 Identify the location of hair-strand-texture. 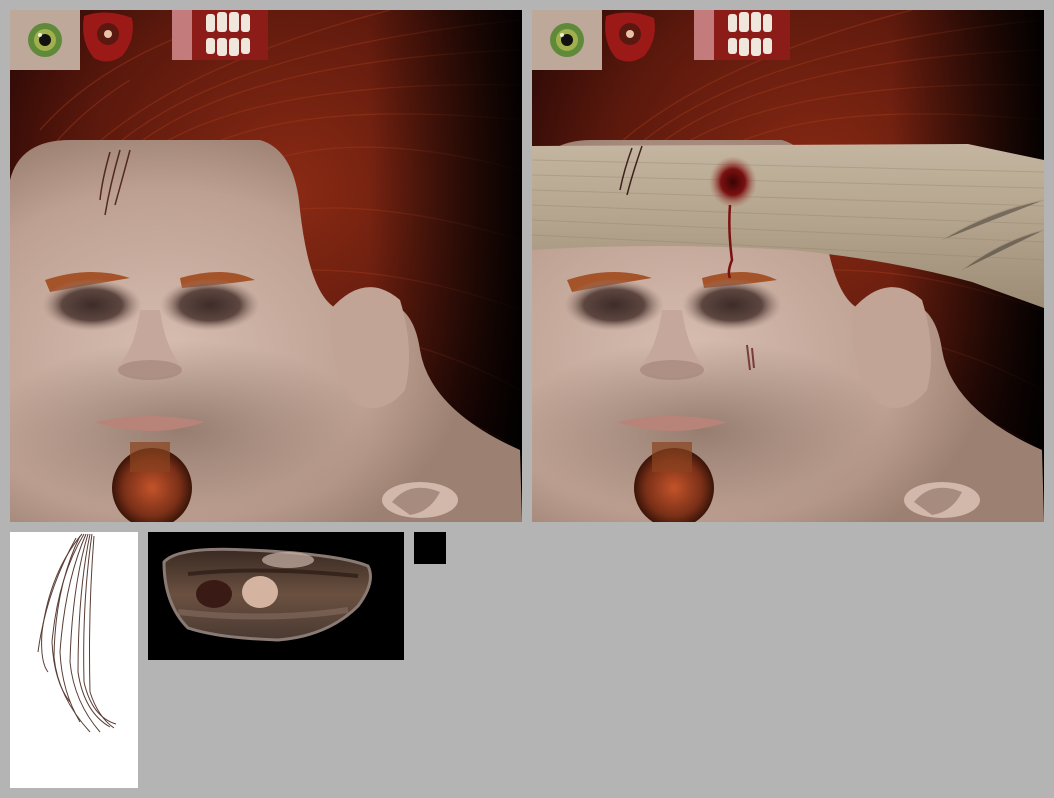
(74, 660).